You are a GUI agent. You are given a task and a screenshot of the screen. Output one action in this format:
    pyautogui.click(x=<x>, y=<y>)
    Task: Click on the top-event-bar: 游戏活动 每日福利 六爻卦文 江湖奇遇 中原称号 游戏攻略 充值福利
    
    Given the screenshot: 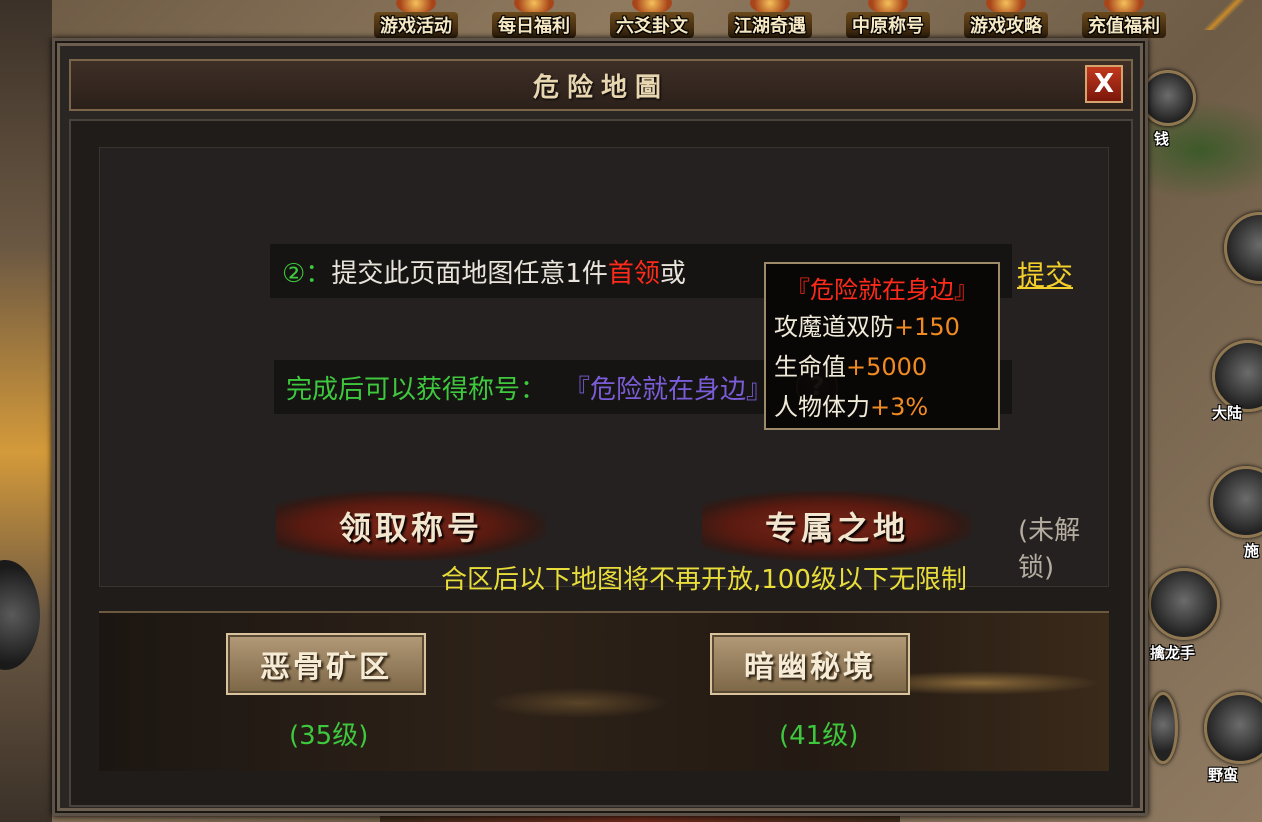 What is the action you would take?
    pyautogui.click(x=775, y=20)
    